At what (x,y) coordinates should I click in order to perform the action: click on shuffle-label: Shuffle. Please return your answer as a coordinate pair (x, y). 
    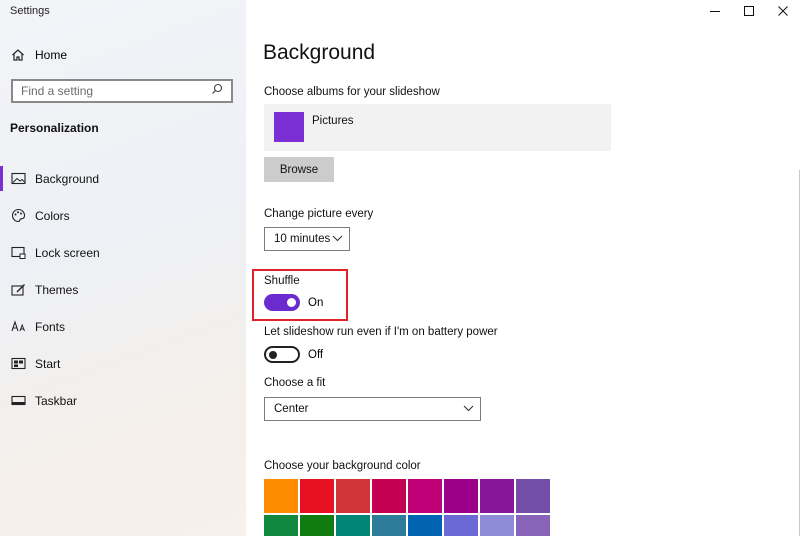
    Looking at the image, I should click on (282, 281).